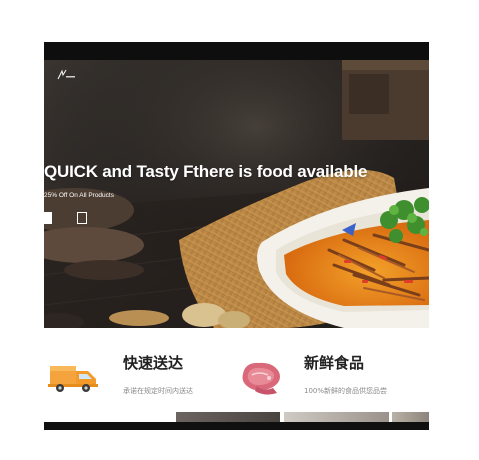  Describe the element at coordinates (48, 218) in the screenshot. I see `hero-primary-button` at that location.